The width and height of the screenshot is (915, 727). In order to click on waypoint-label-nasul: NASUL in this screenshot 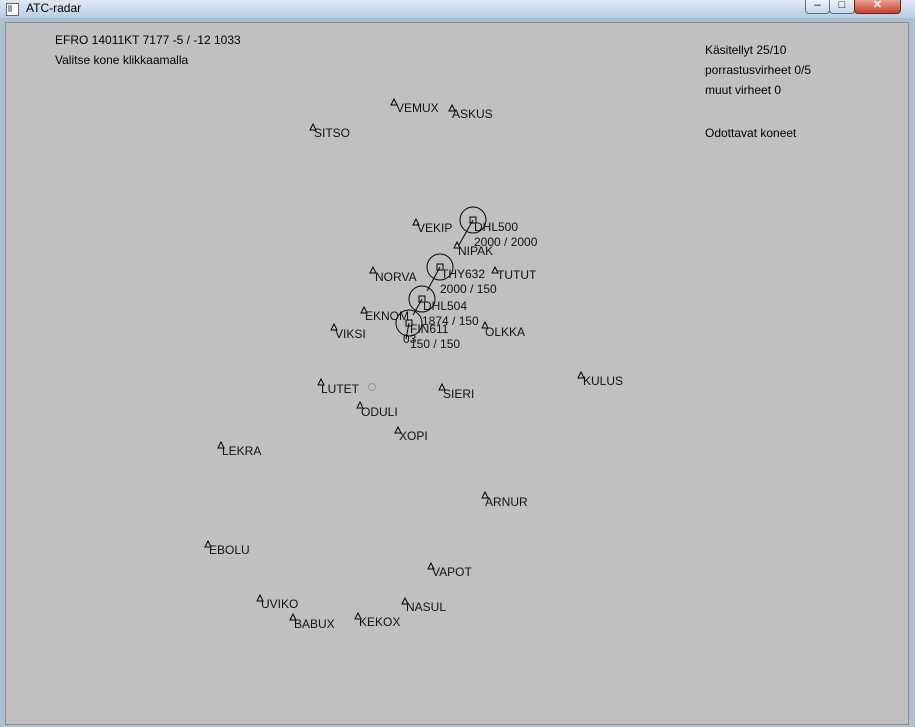, I will do `click(426, 607)`.